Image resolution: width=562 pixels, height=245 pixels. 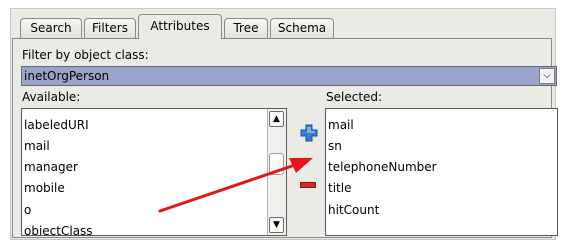 I want to click on list-item: o, so click(x=27, y=210).